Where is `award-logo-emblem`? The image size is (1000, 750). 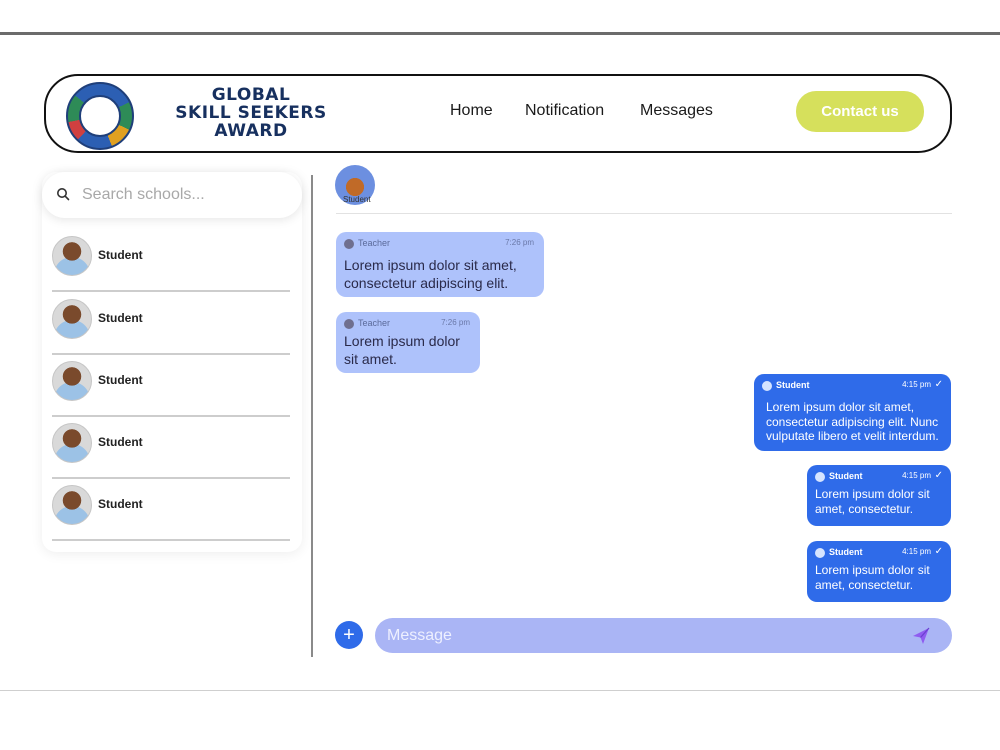
award-logo-emblem is located at coordinates (100, 116).